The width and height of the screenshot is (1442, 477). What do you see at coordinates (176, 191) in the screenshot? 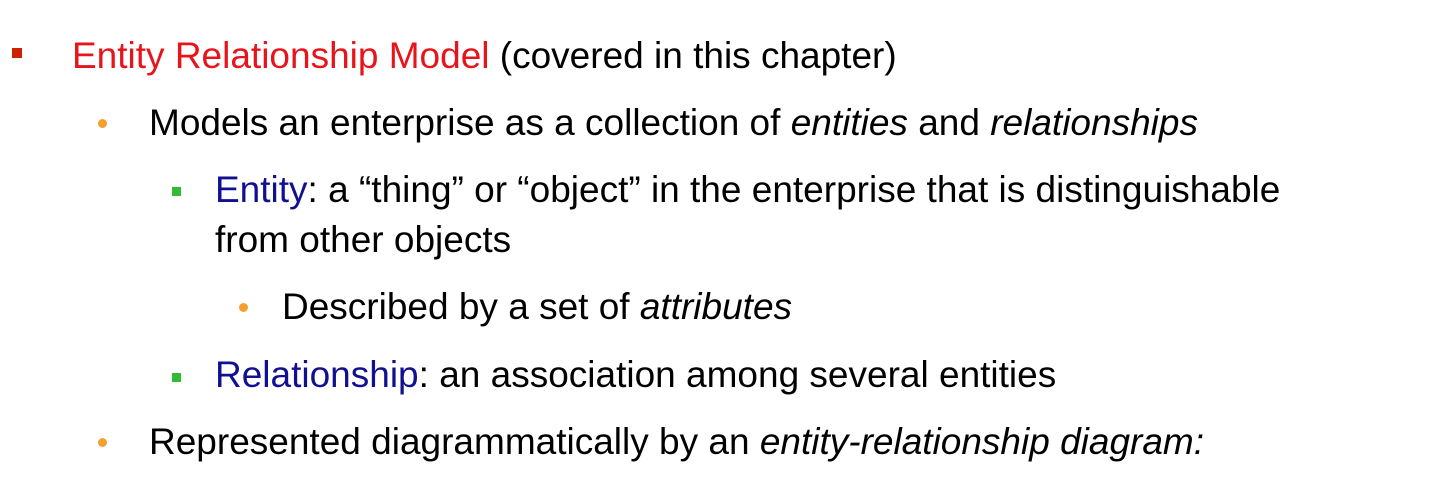
I see `bullet-level3-entity` at bounding box center [176, 191].